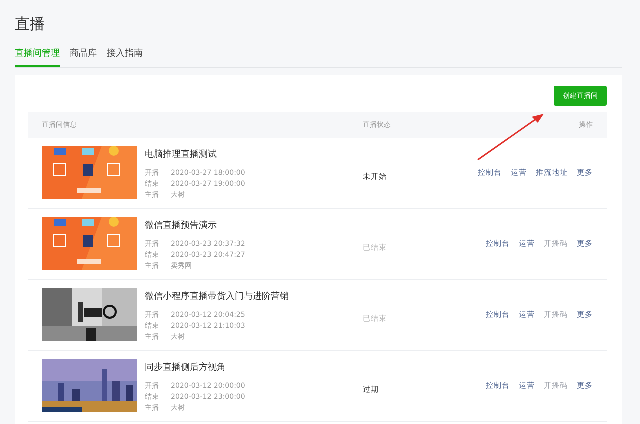 Image resolution: width=640 pixels, height=424 pixels. What do you see at coordinates (217, 296) in the screenshot?
I see `live-title: 微信小程序直播带货入门与进阶营销` at bounding box center [217, 296].